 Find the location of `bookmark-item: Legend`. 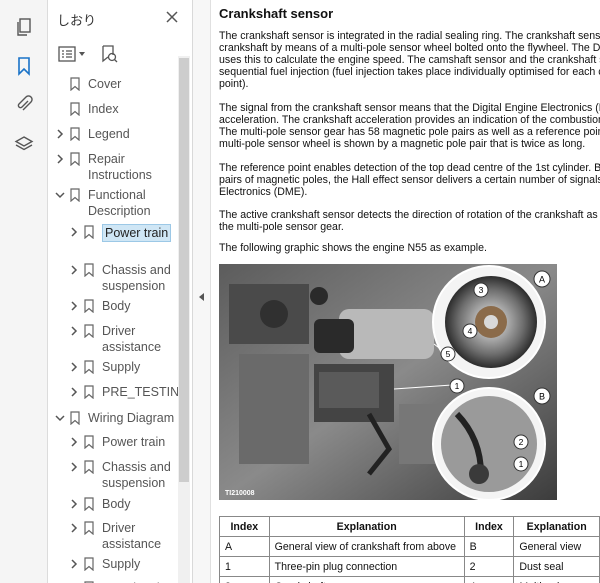

bookmark-item: Legend is located at coordinates (113, 135).